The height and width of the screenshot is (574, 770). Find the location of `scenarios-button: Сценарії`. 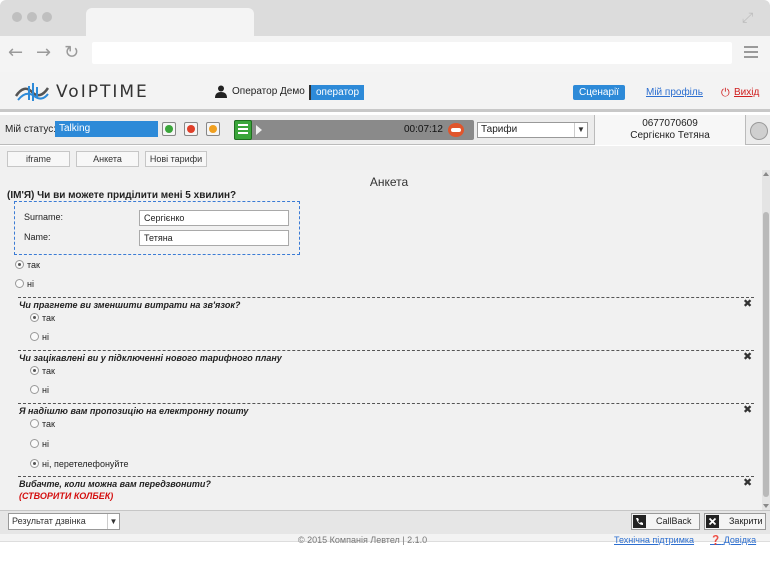

scenarios-button: Сценарії is located at coordinates (599, 92).